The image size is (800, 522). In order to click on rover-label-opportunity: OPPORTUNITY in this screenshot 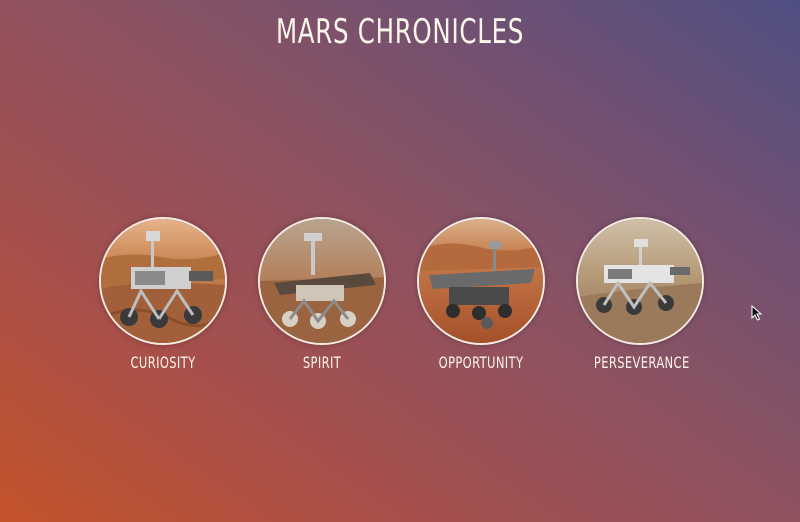, I will do `click(481, 362)`.